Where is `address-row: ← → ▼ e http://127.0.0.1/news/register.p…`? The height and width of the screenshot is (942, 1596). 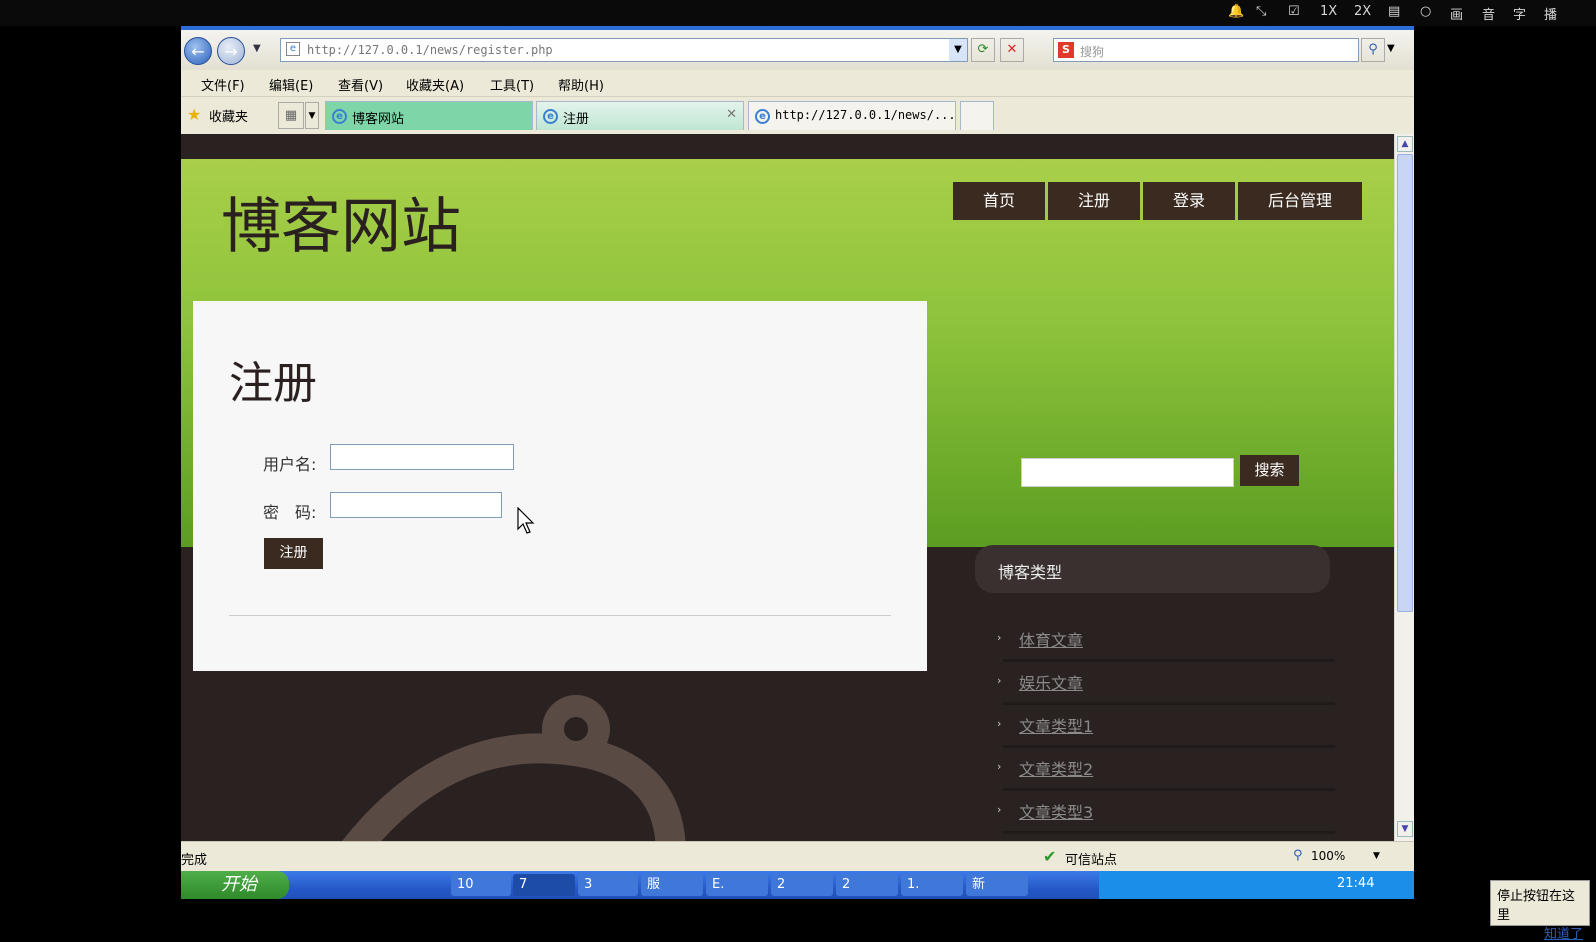
address-row: ← → ▼ e http://127.0.0.1/news/register.p… is located at coordinates (797, 50).